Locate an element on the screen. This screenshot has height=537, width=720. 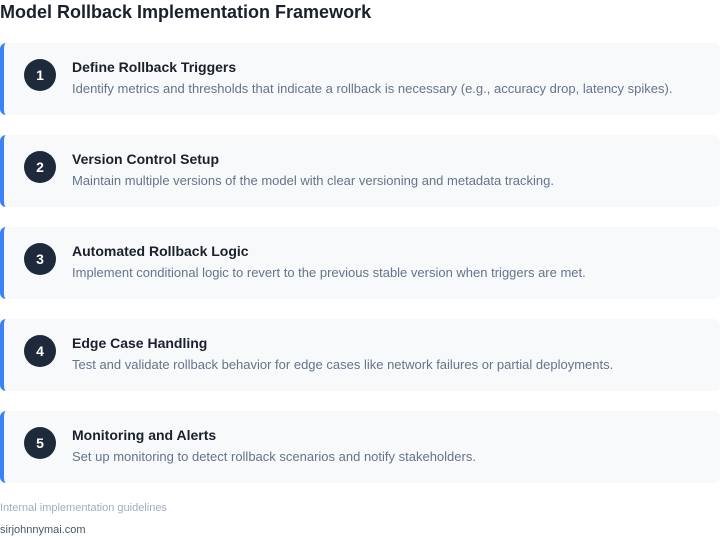
step-number-badge: 1 is located at coordinates (40, 75).